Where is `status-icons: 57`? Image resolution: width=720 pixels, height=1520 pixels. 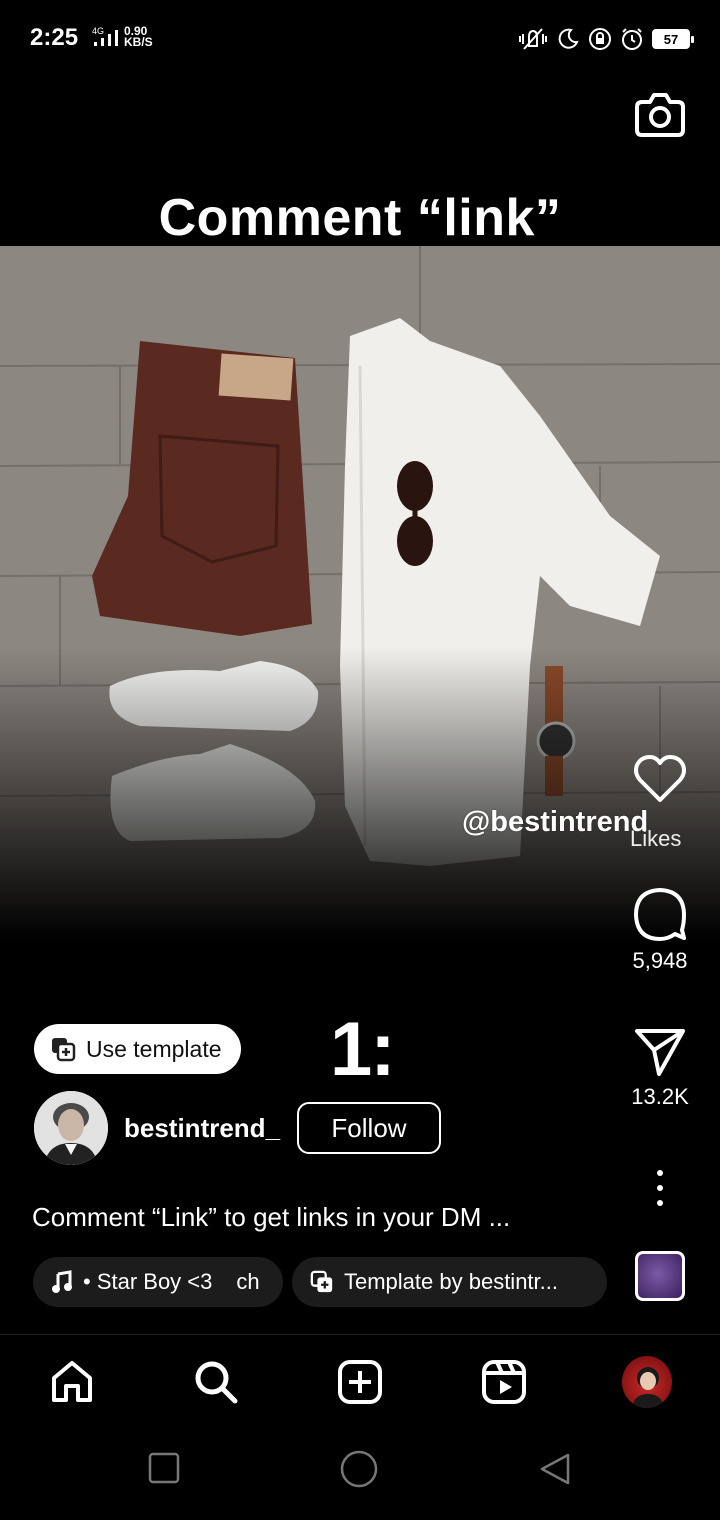 status-icons: 57 is located at coordinates (606, 39).